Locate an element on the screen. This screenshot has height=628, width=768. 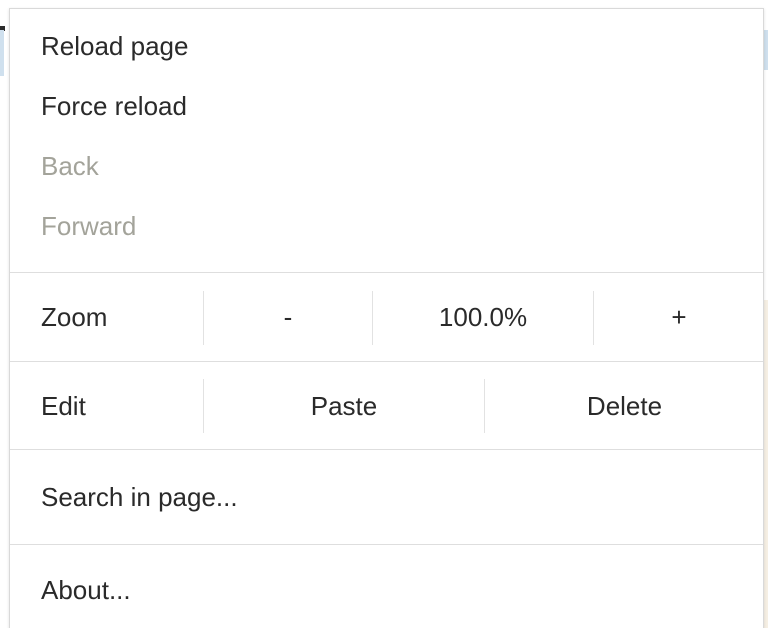
delete-button: Delete is located at coordinates (624, 406).